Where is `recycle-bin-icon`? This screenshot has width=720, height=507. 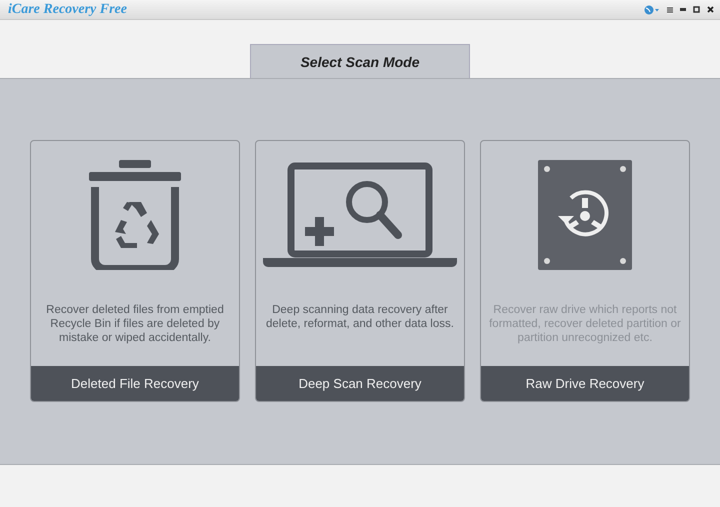
recycle-bin-icon is located at coordinates (135, 215).